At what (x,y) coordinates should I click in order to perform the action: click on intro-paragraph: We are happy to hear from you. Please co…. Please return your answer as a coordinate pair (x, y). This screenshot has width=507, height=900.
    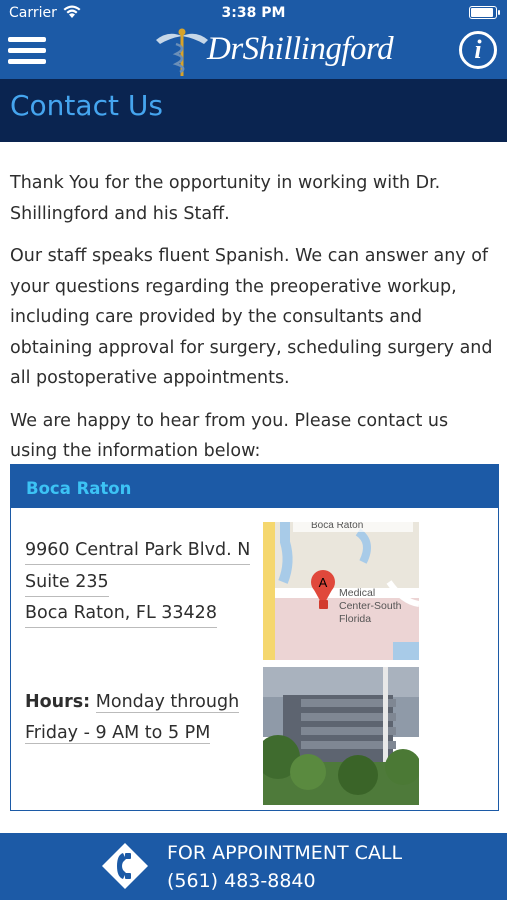
    Looking at the image, I should click on (229, 436).